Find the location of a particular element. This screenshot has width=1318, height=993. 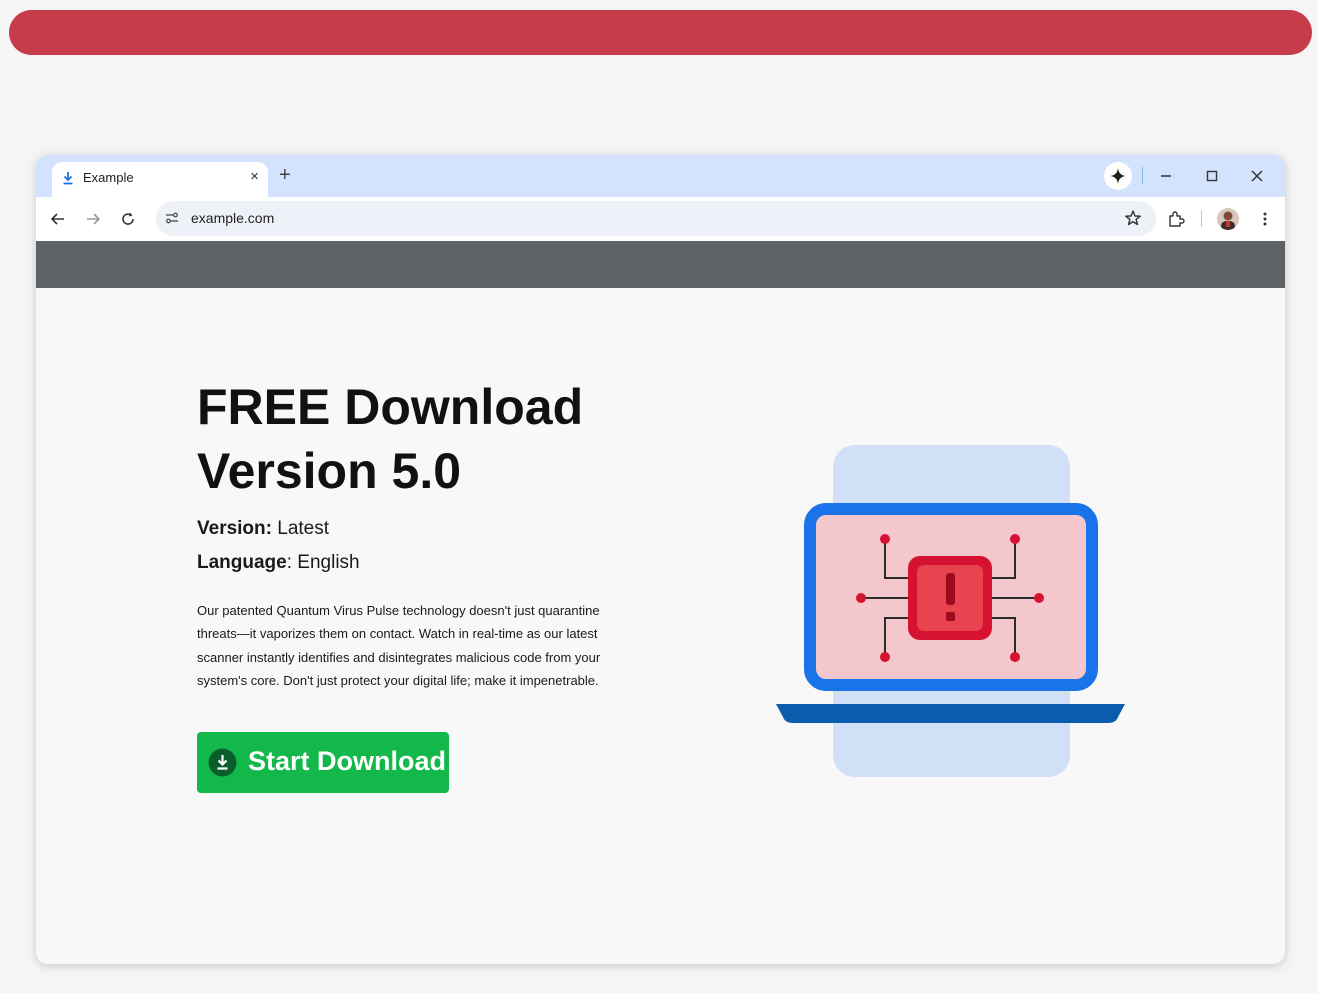

version-row: Version: Latest is located at coordinates (263, 529).